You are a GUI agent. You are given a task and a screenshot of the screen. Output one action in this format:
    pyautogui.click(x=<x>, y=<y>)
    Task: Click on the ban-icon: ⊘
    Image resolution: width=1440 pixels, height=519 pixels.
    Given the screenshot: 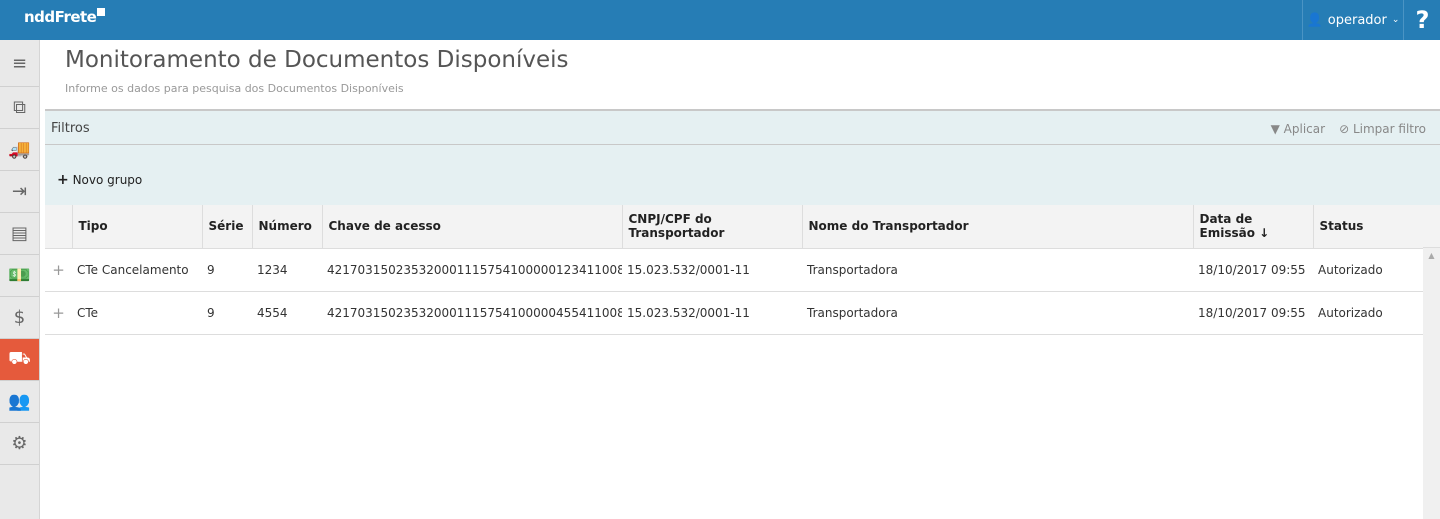 What is the action you would take?
    pyautogui.click(x=1344, y=129)
    